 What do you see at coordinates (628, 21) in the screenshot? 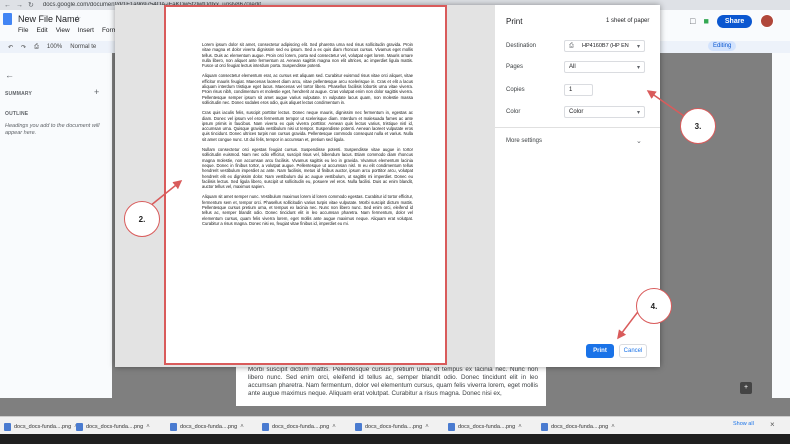
I see `sheet-count: 1 sheet of paper` at bounding box center [628, 21].